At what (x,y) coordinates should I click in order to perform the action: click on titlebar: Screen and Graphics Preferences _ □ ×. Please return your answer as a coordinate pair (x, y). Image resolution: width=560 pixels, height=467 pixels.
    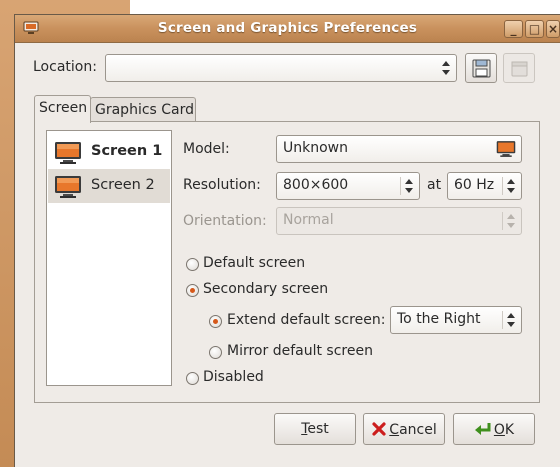
    Looking at the image, I should click on (287, 29).